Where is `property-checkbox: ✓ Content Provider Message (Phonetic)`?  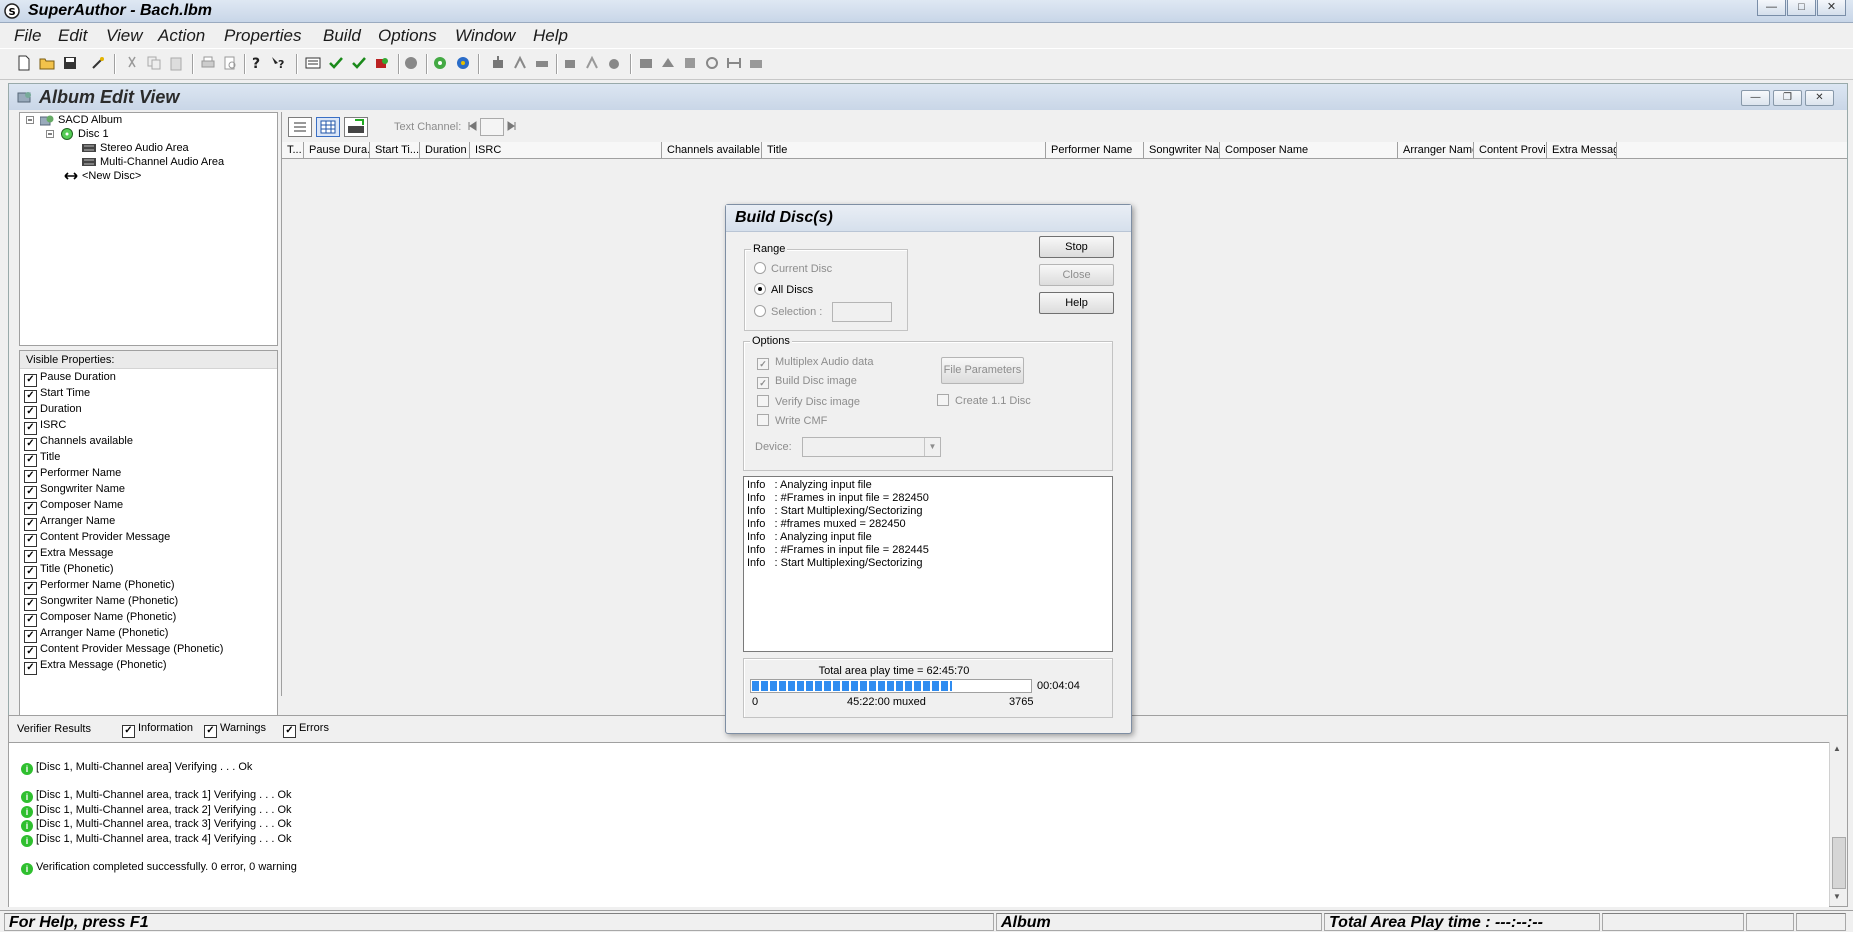 property-checkbox: ✓ Content Provider Message (Phonetic) is located at coordinates (123, 651).